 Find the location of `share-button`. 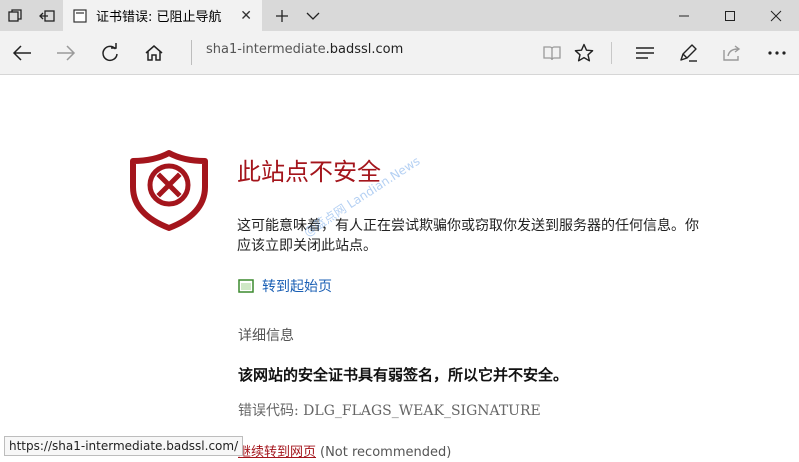

share-button is located at coordinates (732, 52).